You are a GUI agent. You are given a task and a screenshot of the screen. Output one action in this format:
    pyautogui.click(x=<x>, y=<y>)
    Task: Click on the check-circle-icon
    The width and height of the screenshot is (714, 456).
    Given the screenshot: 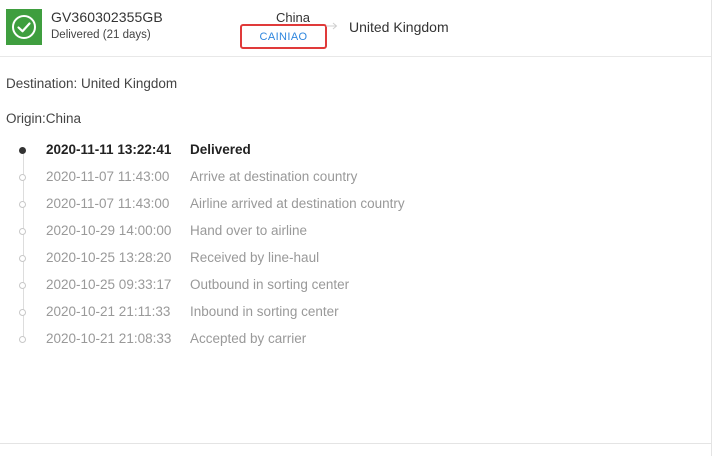 What is the action you would take?
    pyautogui.click(x=24, y=27)
    